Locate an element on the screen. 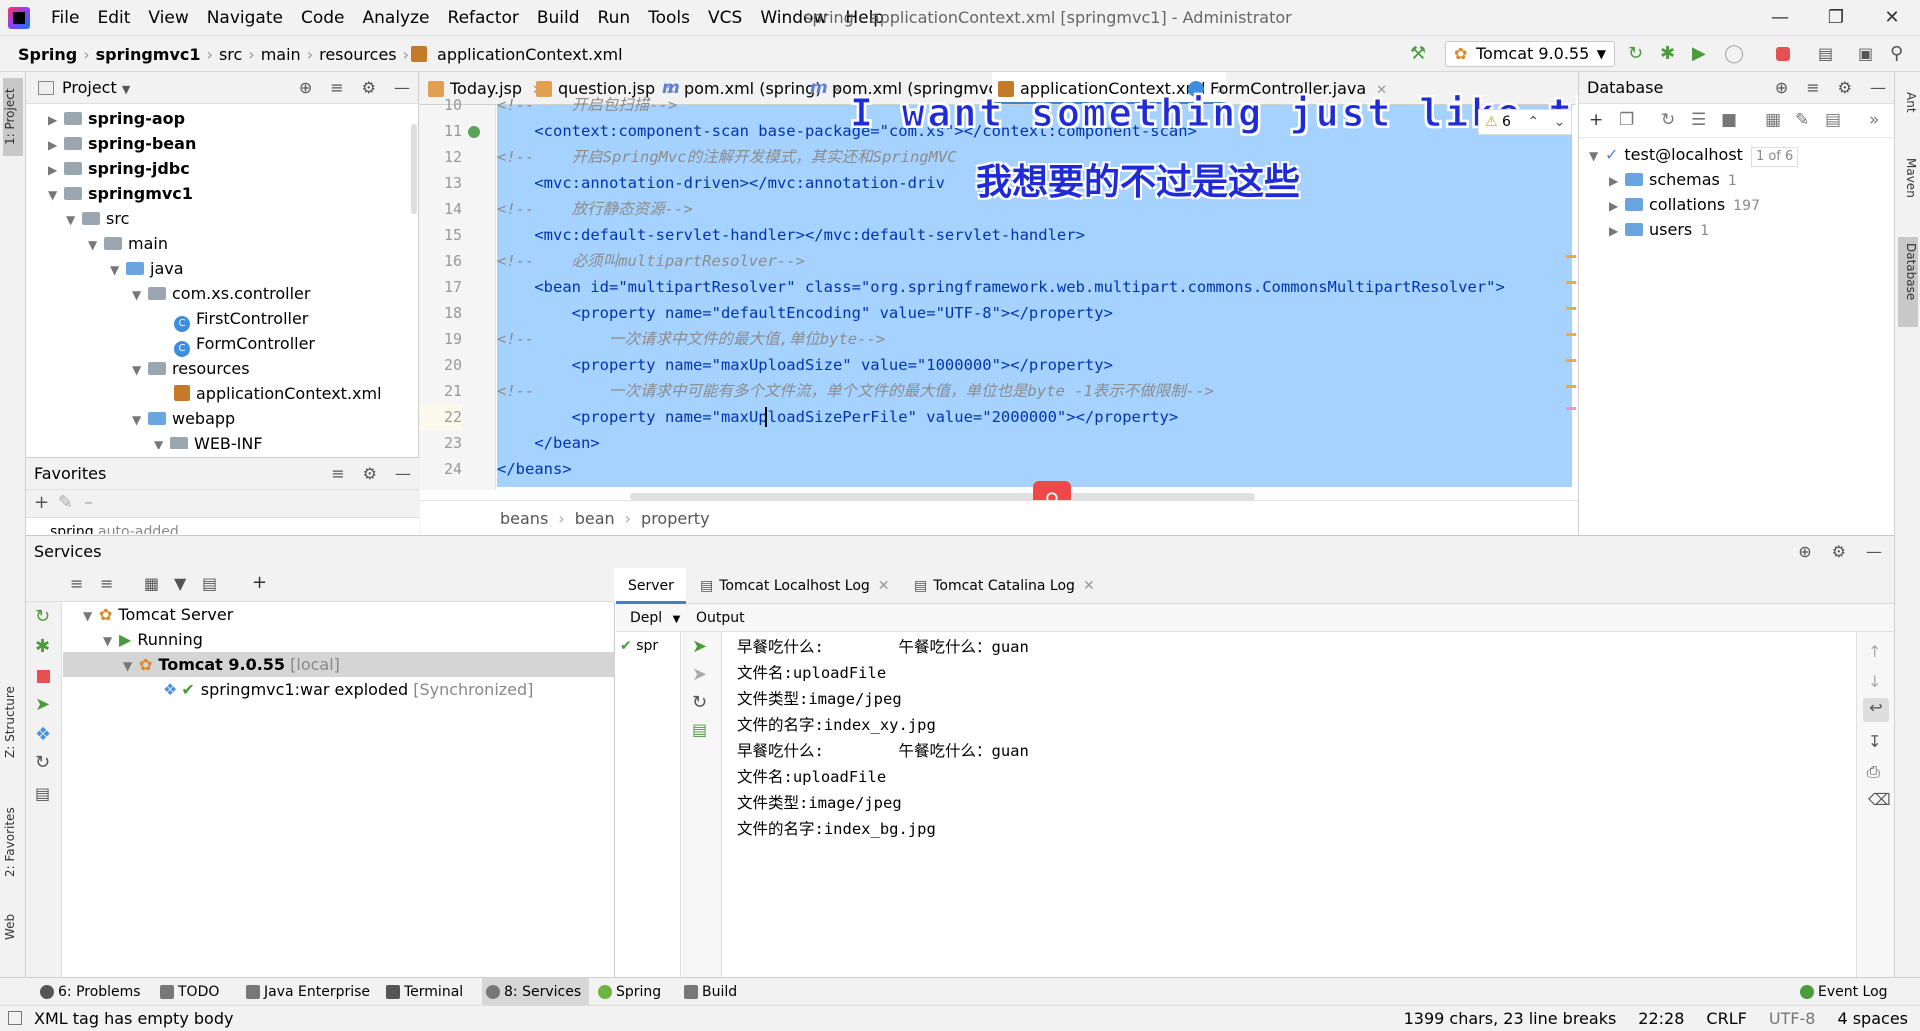 The image size is (1920, 1031). filter-icon: ▼ is located at coordinates (180, 583).